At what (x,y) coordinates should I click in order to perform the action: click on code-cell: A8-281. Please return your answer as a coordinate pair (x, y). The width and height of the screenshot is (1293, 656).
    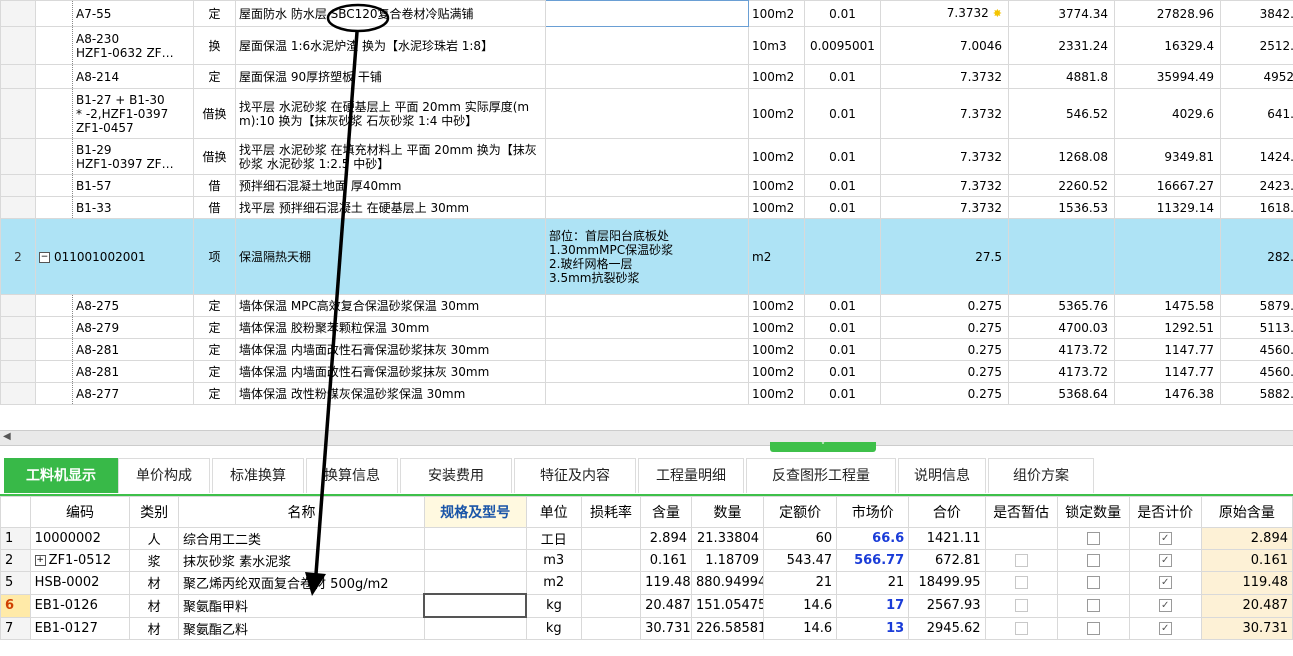
    Looking at the image, I should click on (114, 371).